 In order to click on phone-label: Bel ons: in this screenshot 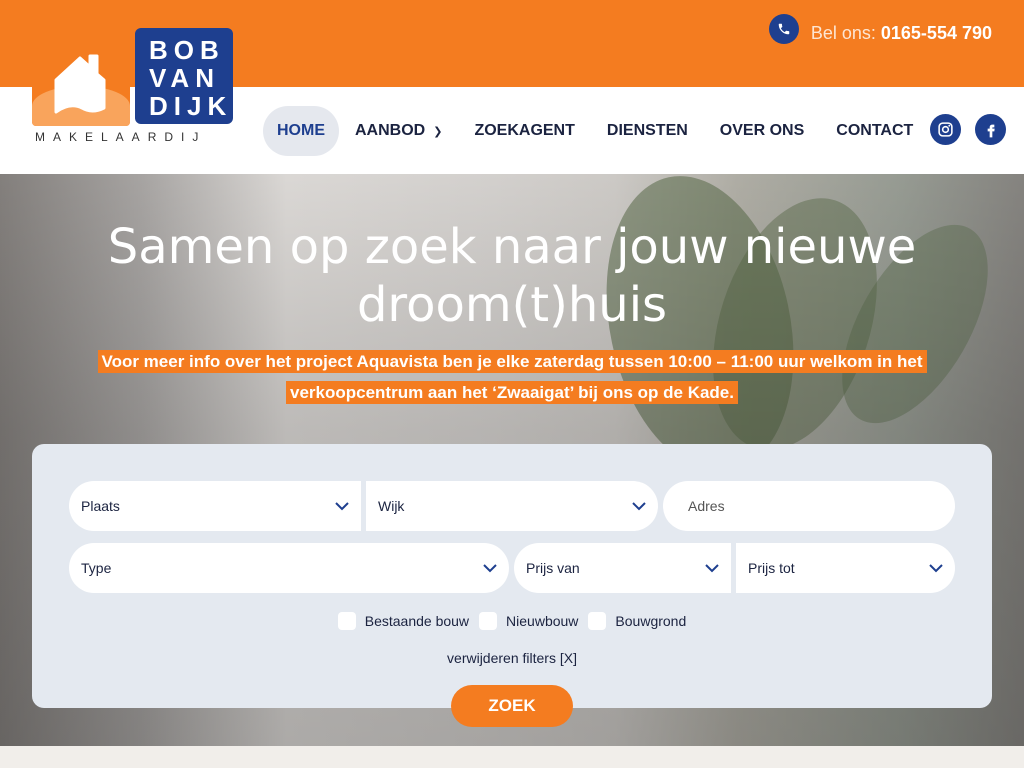, I will do `click(843, 32)`.